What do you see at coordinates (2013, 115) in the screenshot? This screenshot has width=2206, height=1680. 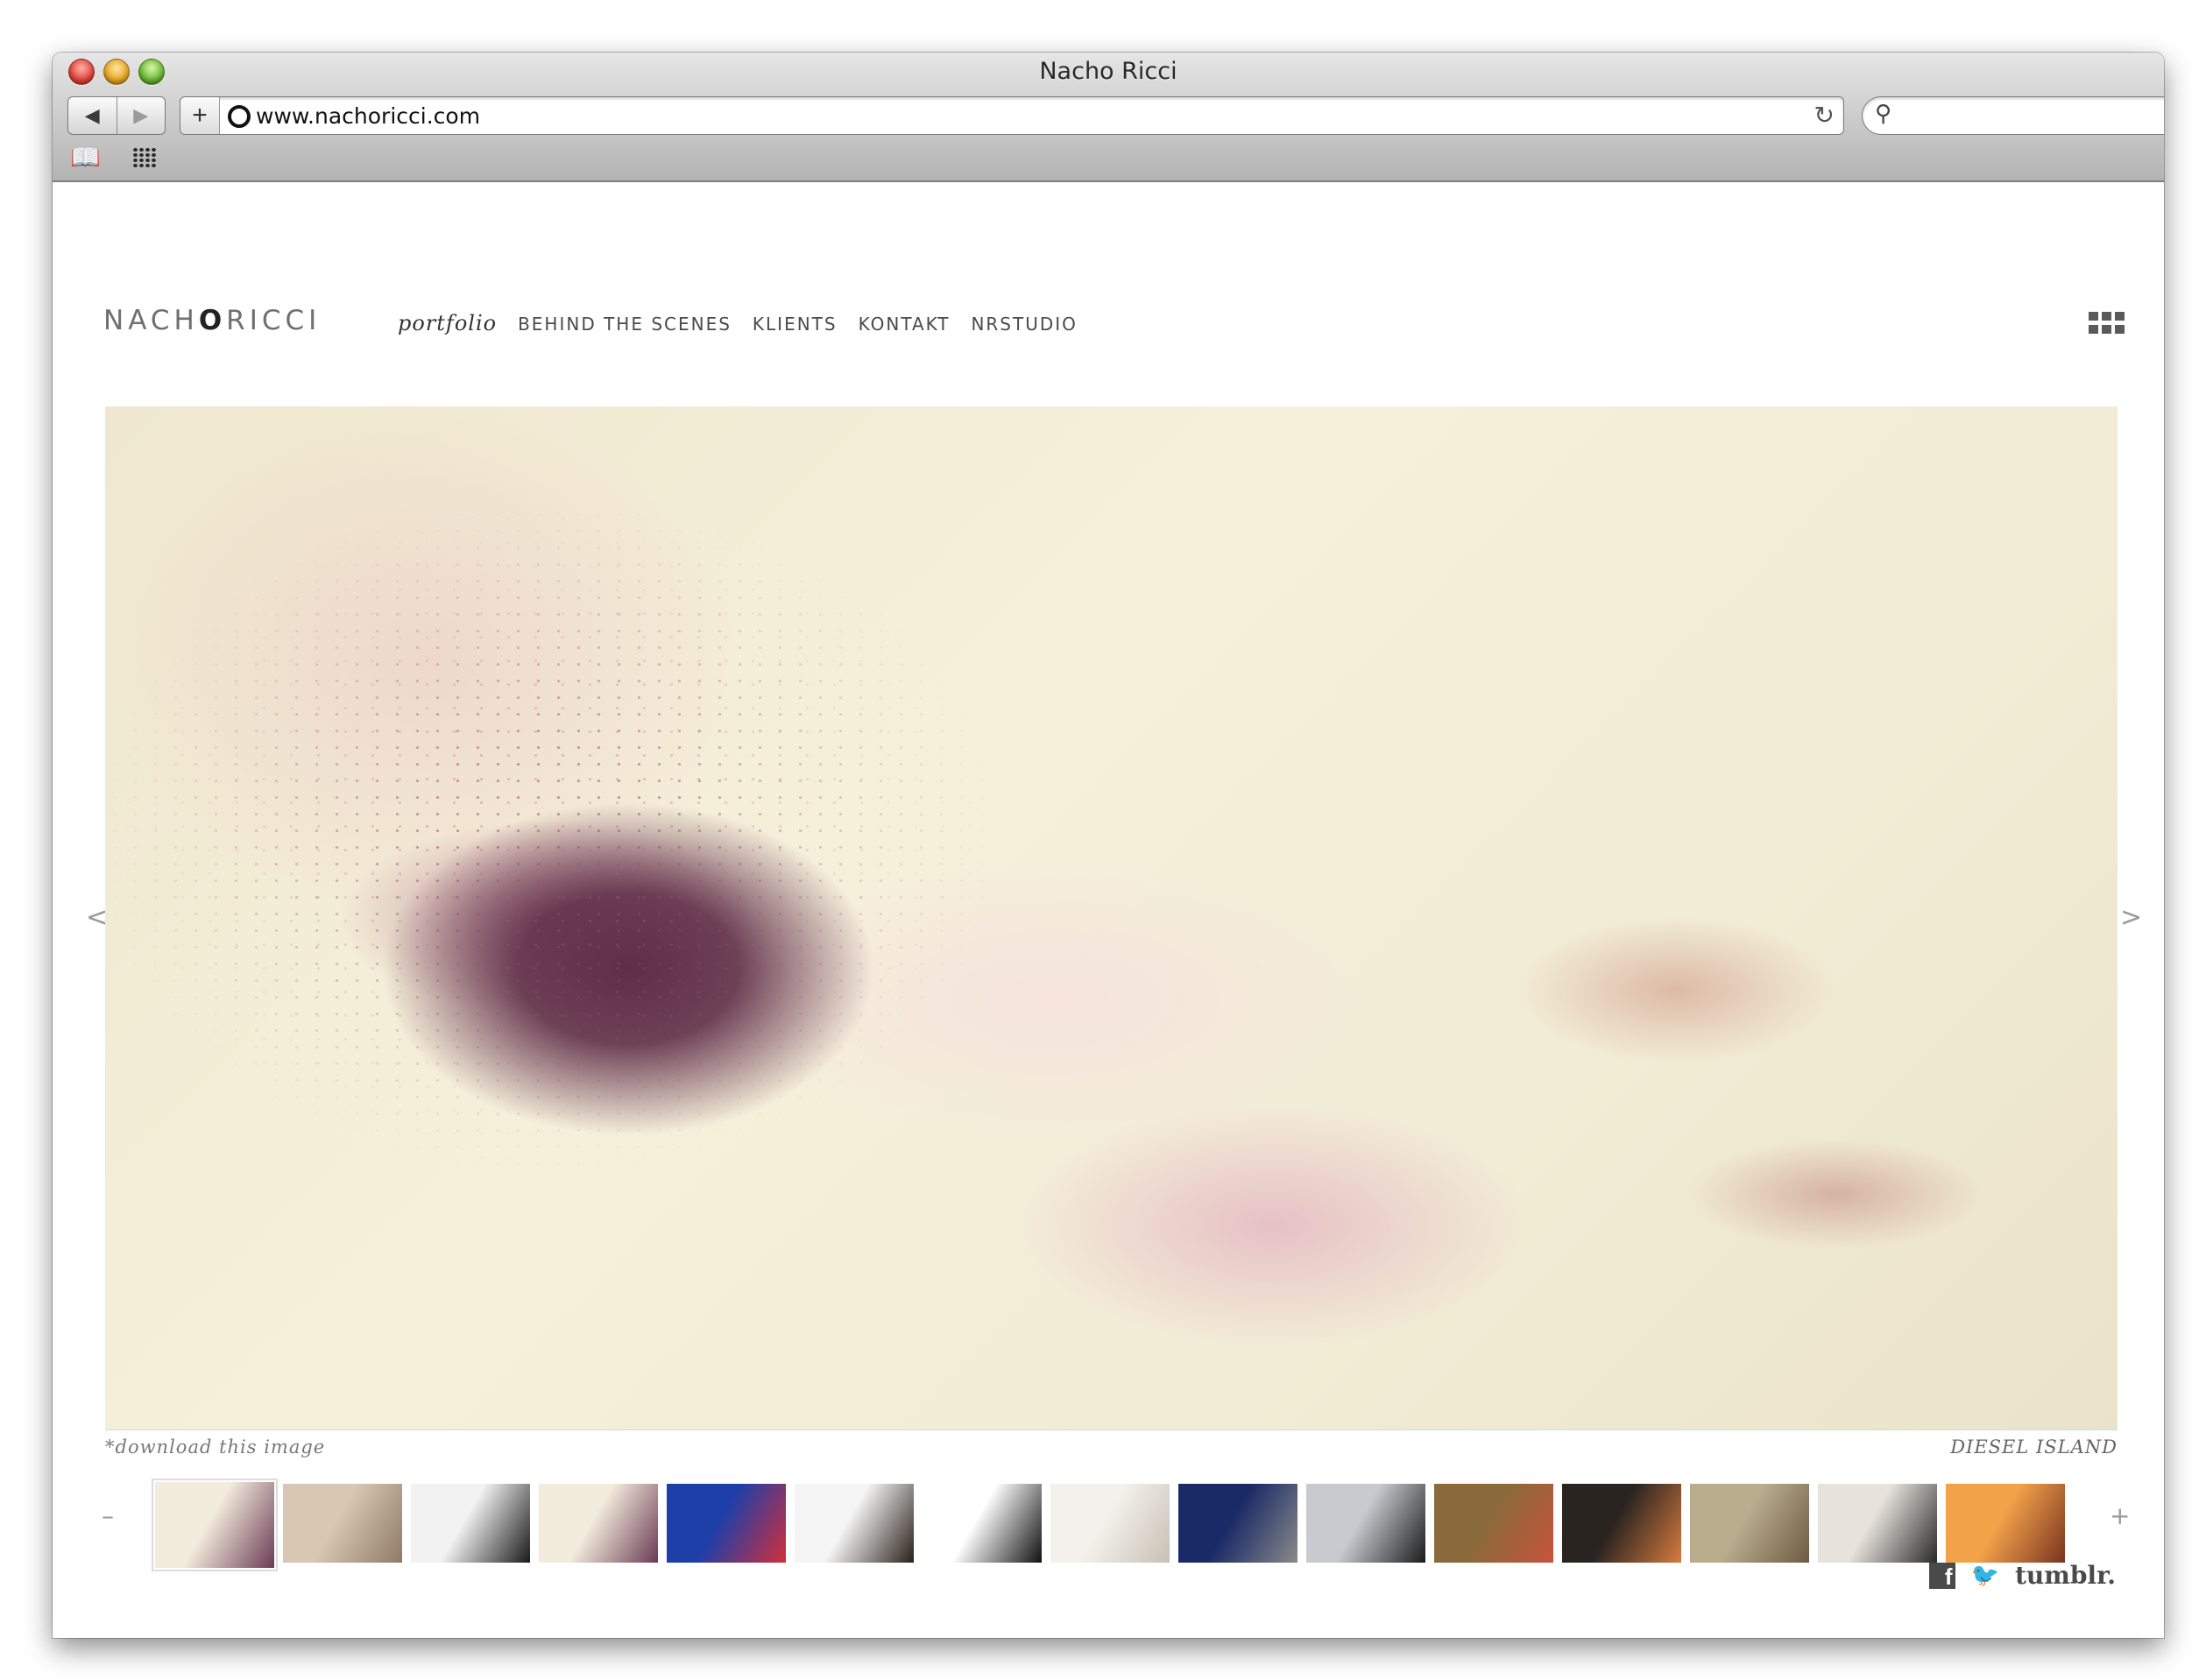 I see `search-field: ⚲` at bounding box center [2013, 115].